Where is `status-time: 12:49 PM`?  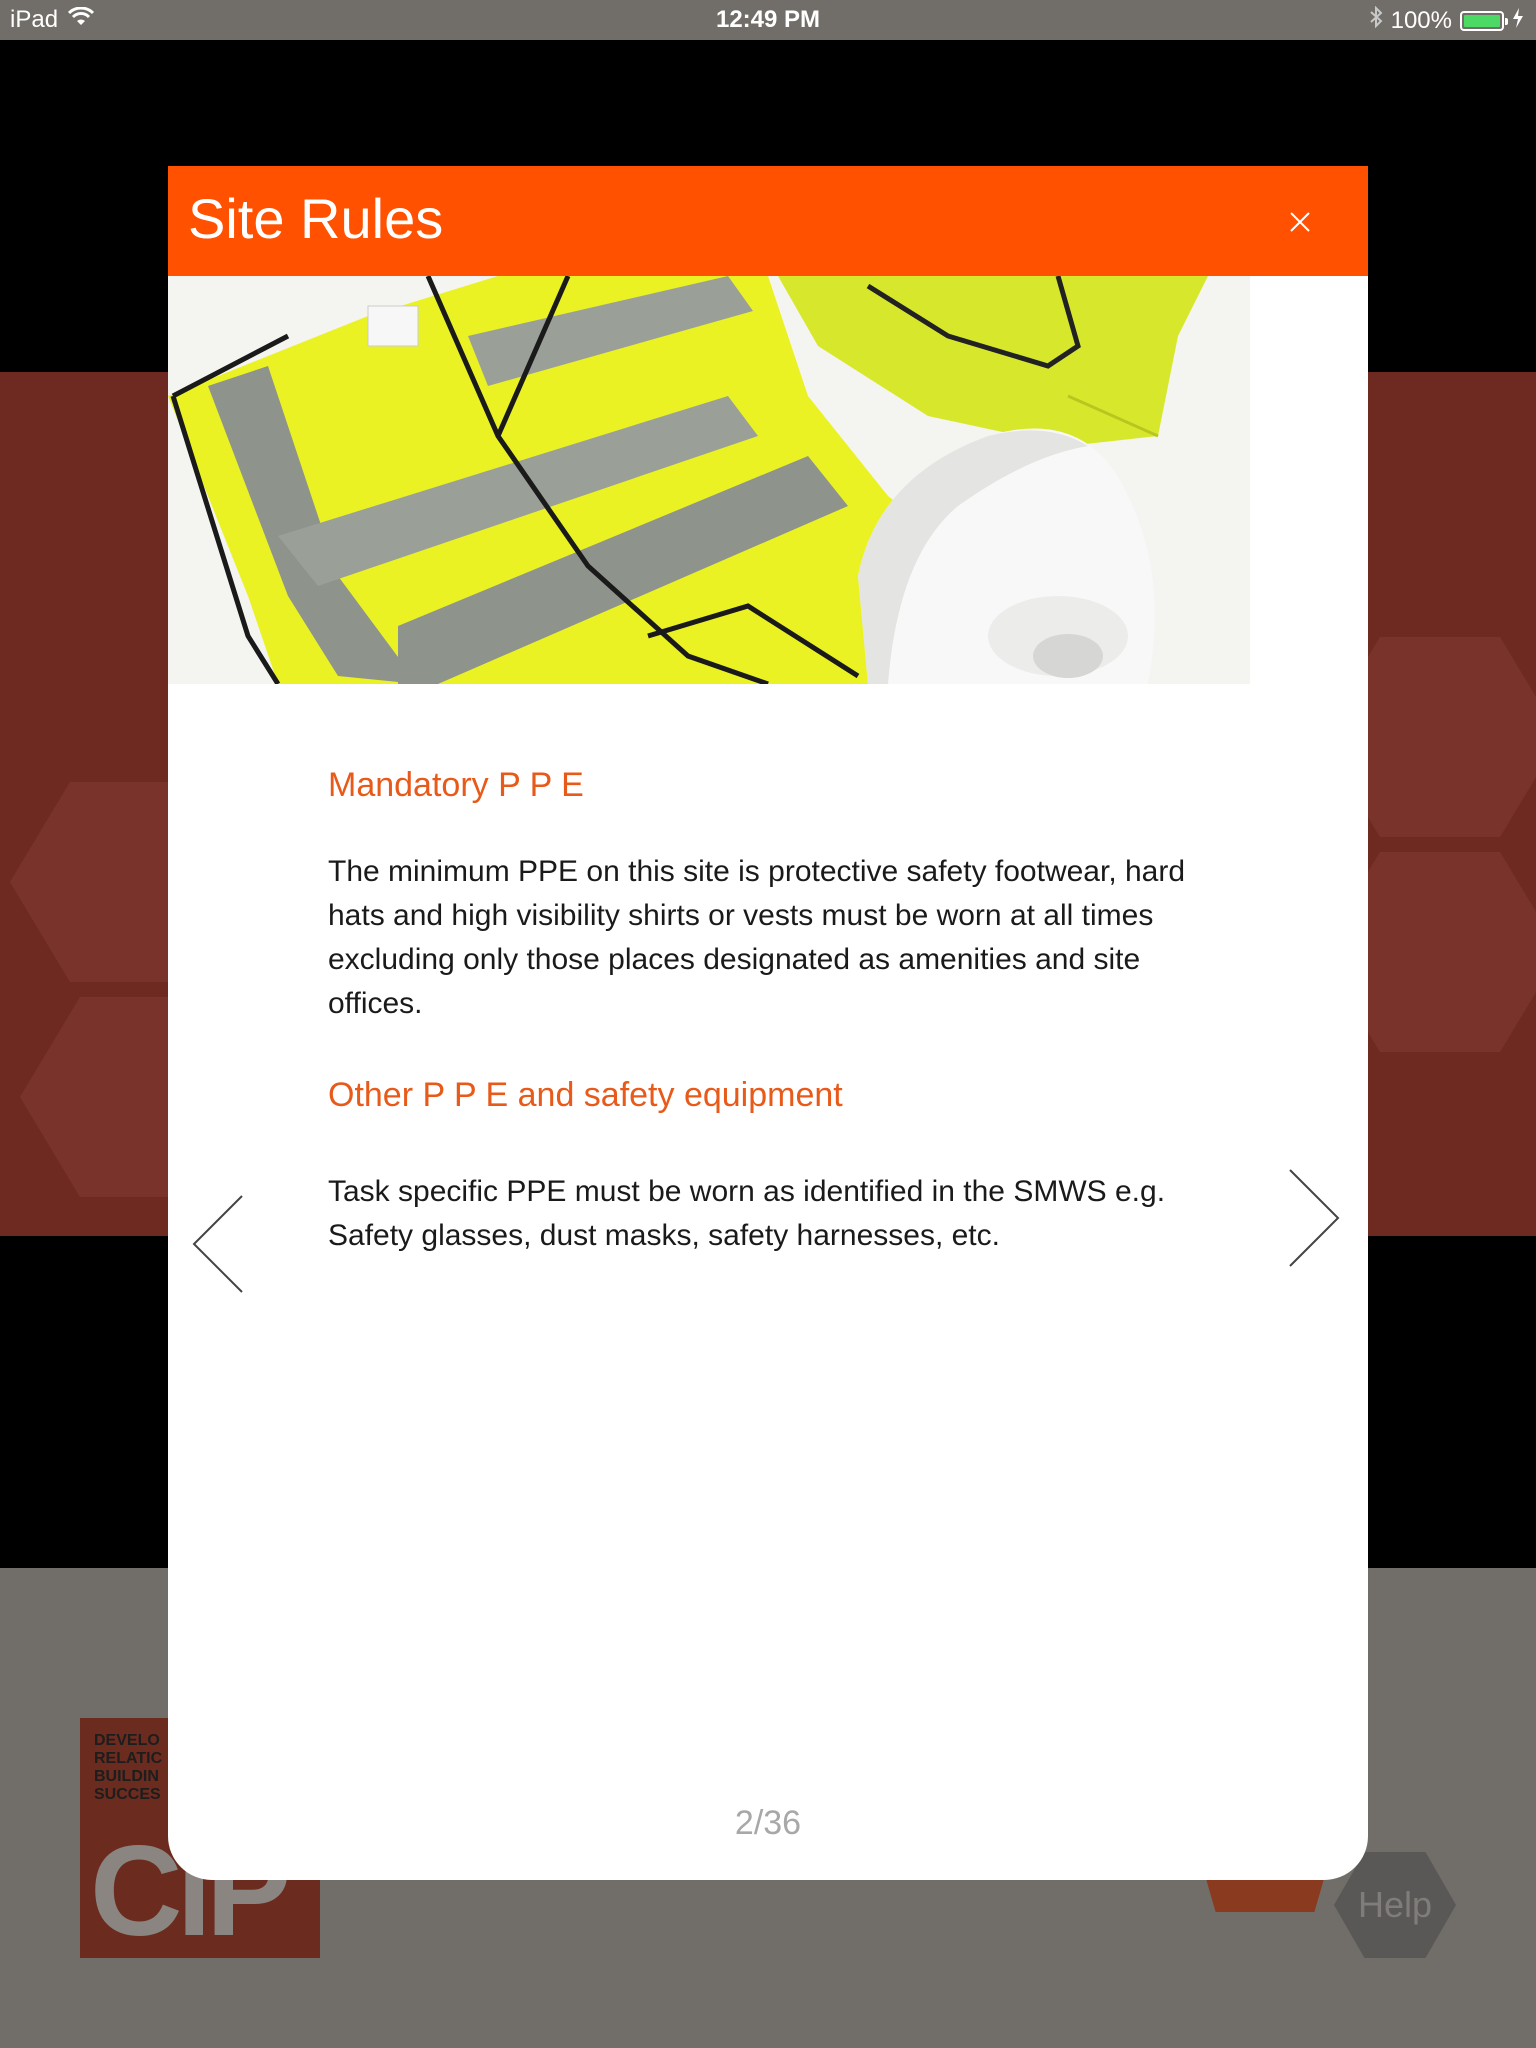 status-time: 12:49 PM is located at coordinates (768, 19).